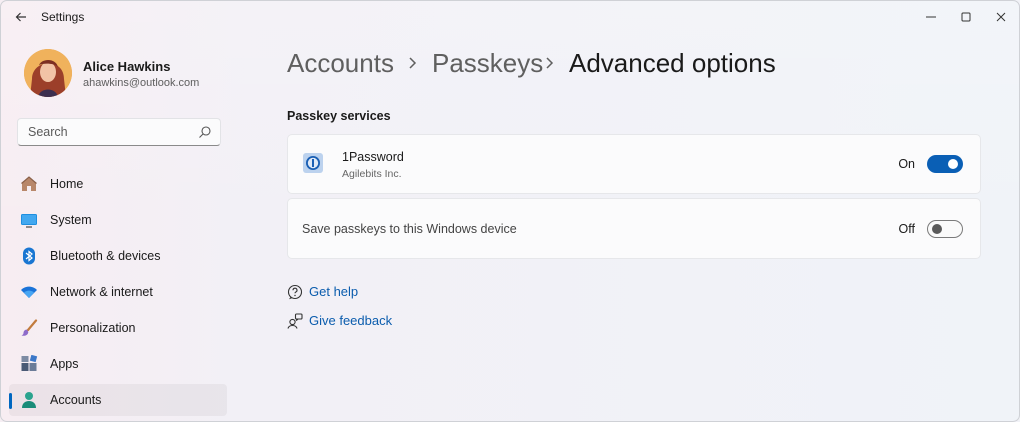 The image size is (1020, 422). Describe the element at coordinates (334, 291) in the screenshot. I see `get-help-text: Get help` at that location.